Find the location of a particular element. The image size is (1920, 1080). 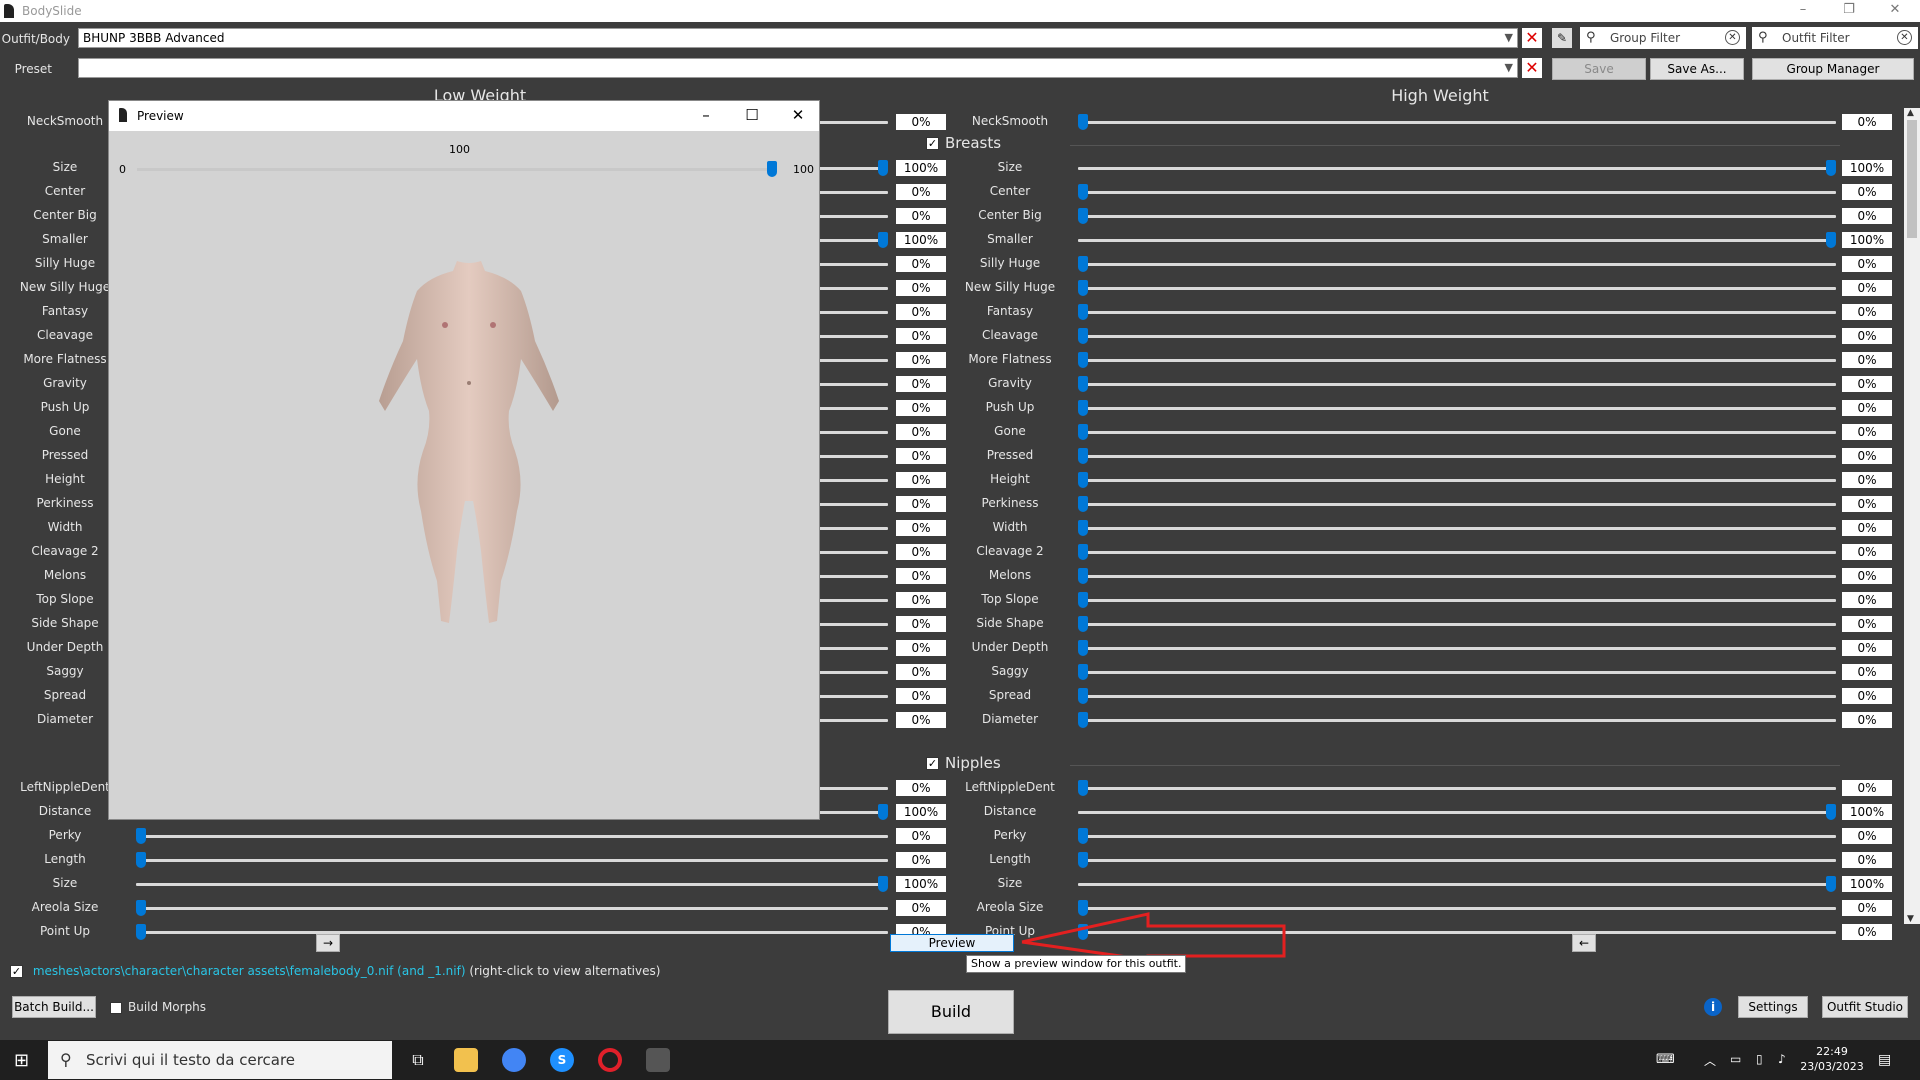

group-header-breasts: ✓ Breasts is located at coordinates (963, 143).